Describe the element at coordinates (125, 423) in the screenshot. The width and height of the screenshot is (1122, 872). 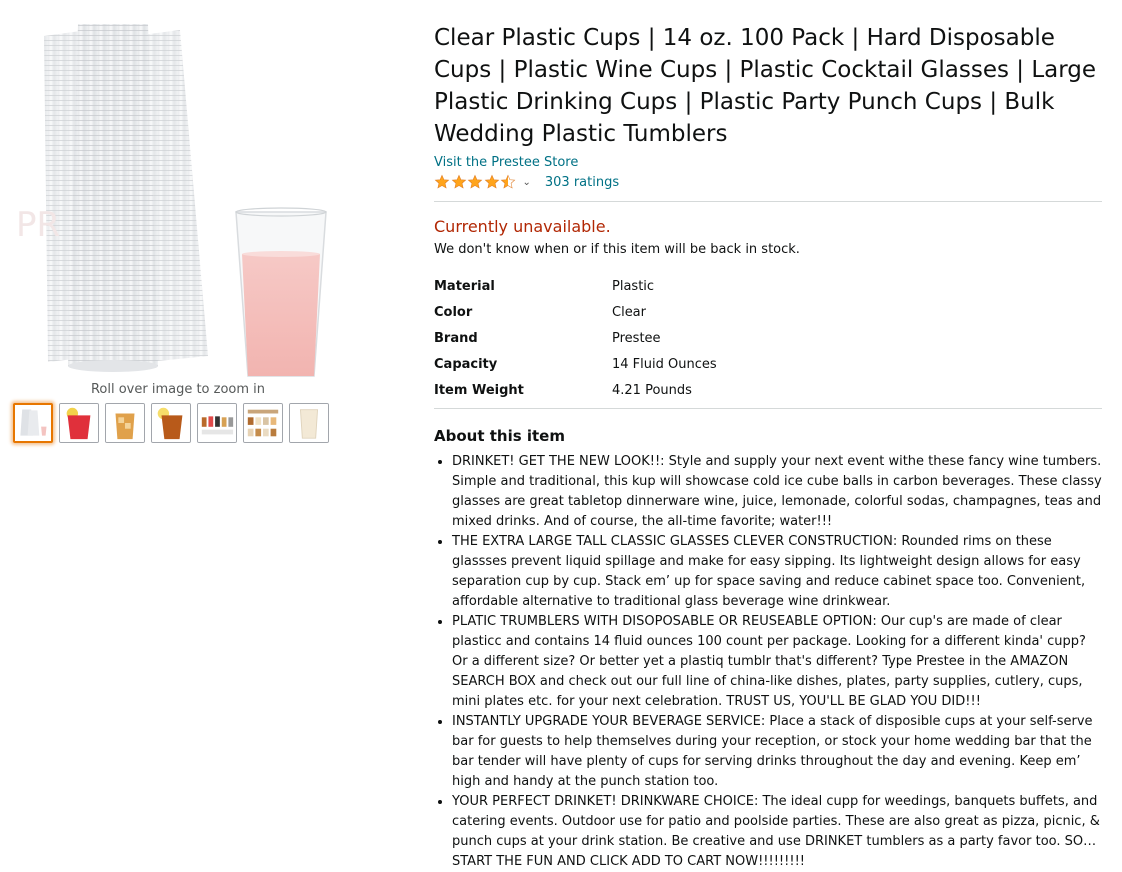
I see `thumbnail-iced-tea-cup` at that location.